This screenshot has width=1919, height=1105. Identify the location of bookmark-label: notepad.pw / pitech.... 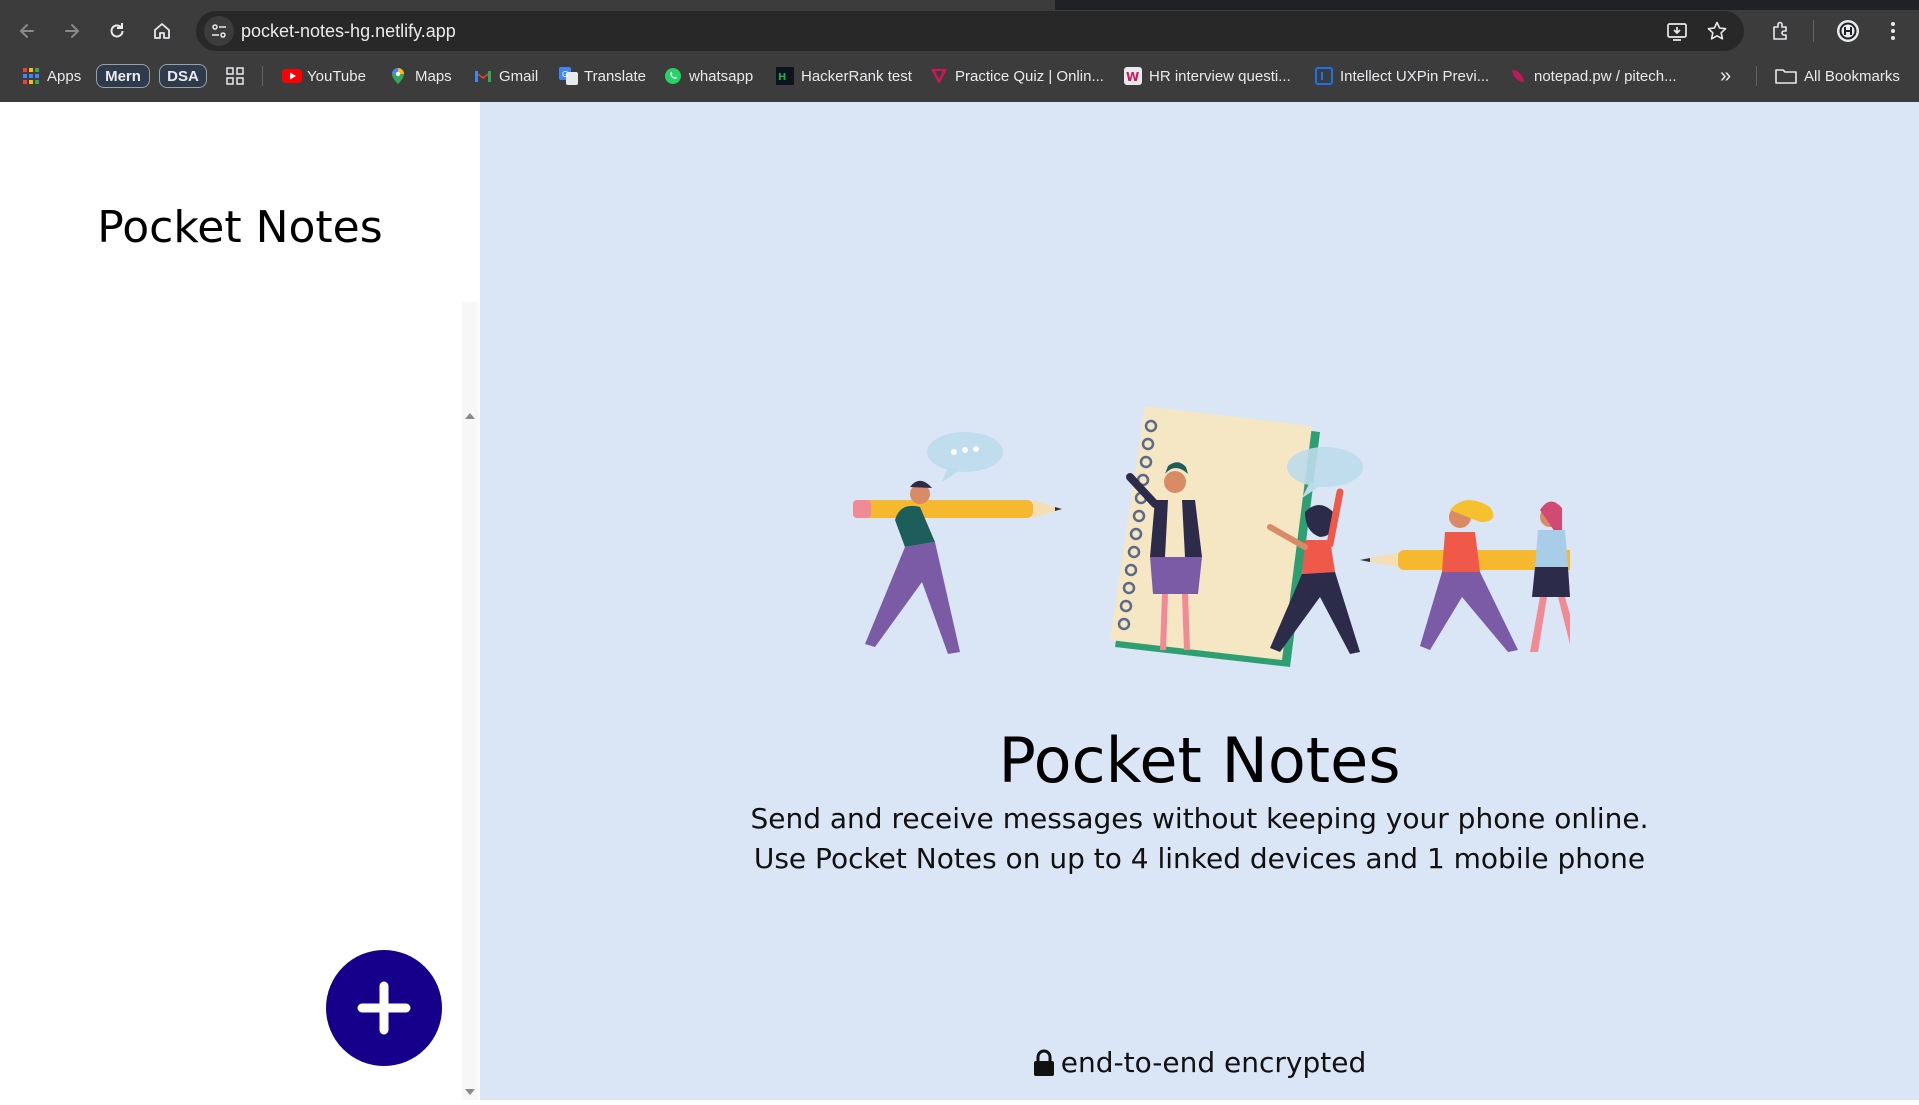
(1605, 76).